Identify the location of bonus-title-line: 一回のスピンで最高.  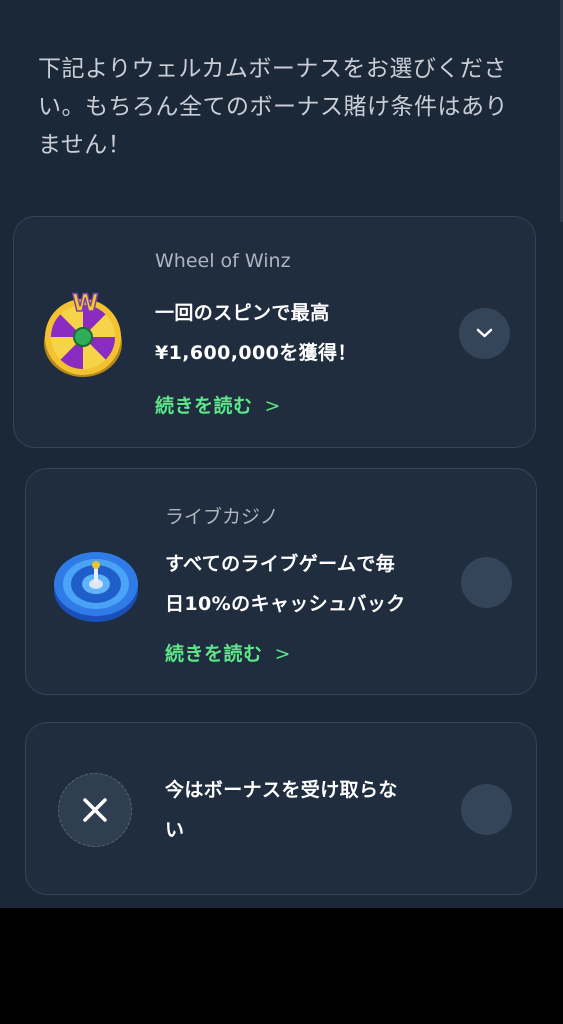
(242, 313).